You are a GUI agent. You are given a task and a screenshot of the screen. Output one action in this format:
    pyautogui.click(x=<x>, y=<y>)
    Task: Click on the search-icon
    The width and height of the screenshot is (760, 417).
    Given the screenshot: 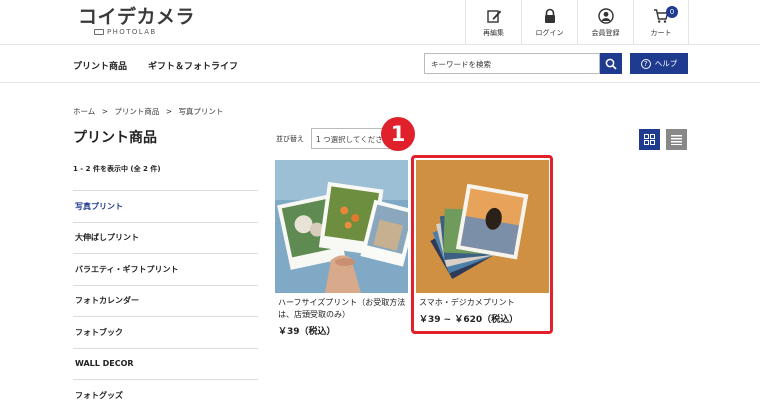 What is the action you would take?
    pyautogui.click(x=611, y=64)
    